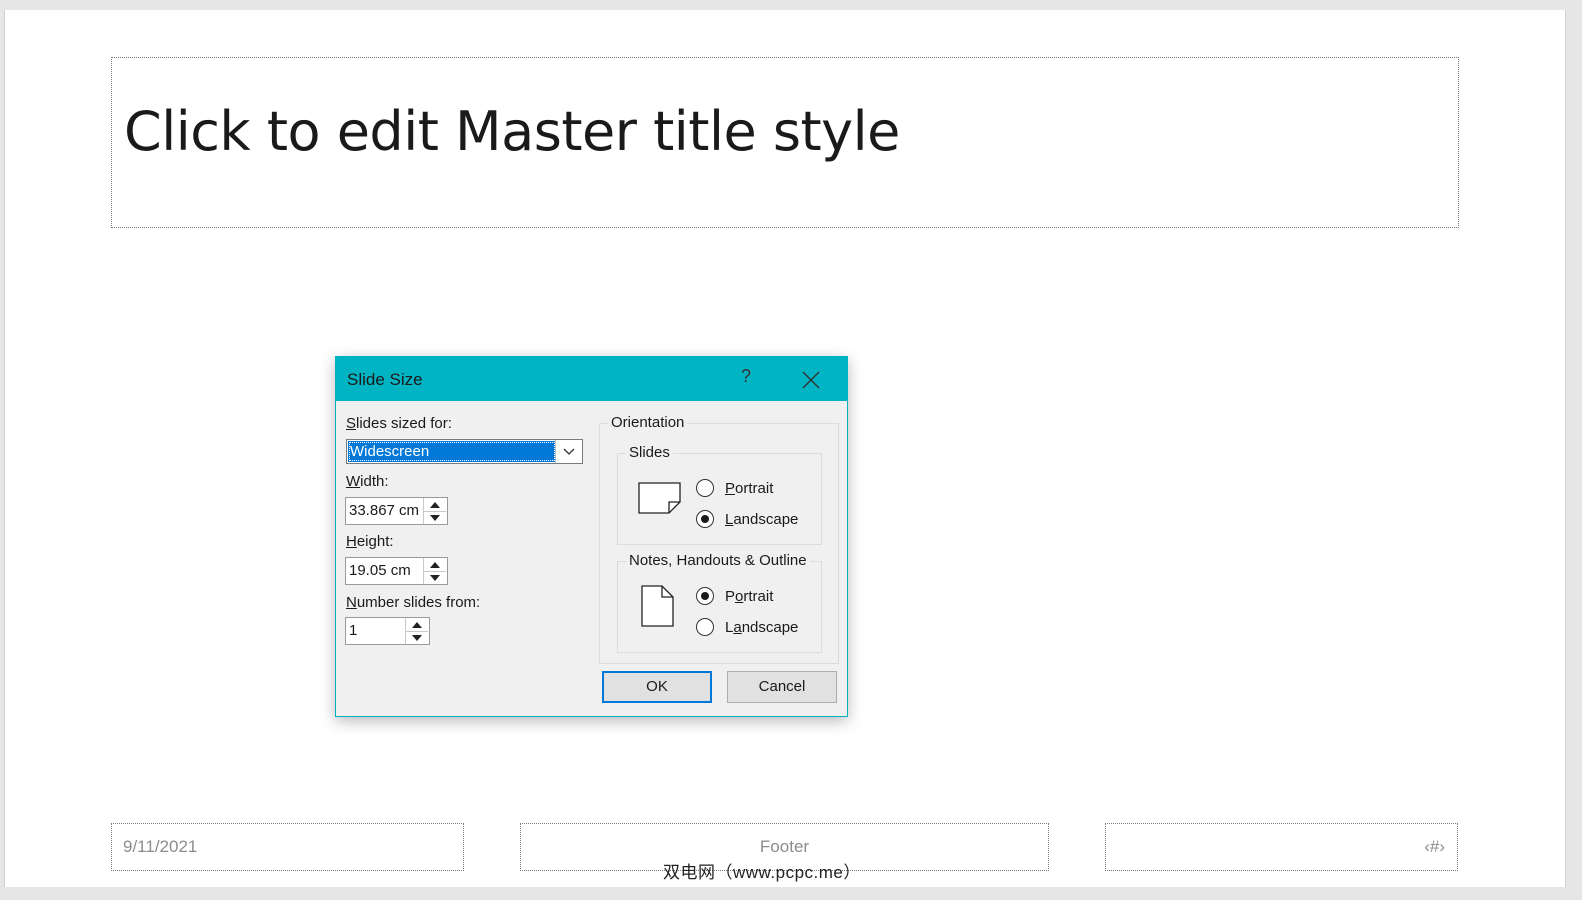  I want to click on dialog-titlebar: Slide Size ?, so click(591, 379).